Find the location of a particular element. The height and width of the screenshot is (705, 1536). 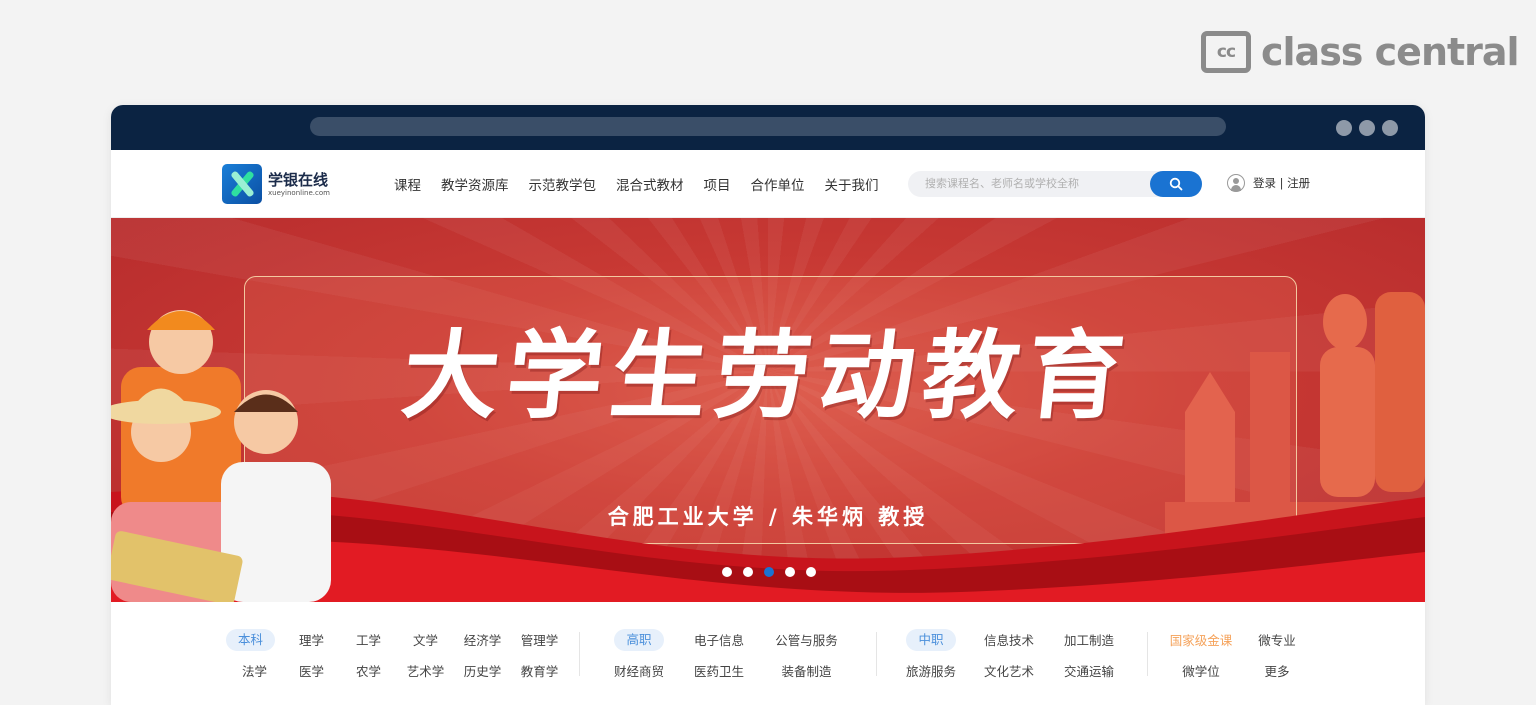

category-item: 艺术学 is located at coordinates (425, 670).